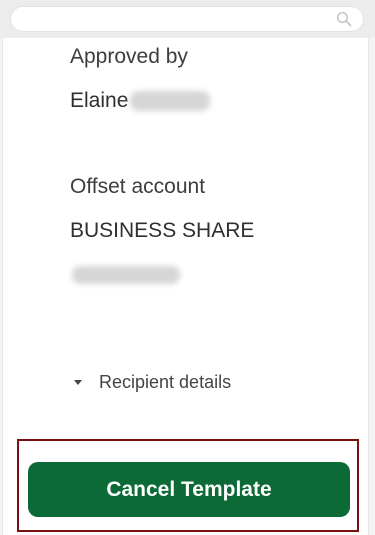  I want to click on search-icon, so click(344, 19).